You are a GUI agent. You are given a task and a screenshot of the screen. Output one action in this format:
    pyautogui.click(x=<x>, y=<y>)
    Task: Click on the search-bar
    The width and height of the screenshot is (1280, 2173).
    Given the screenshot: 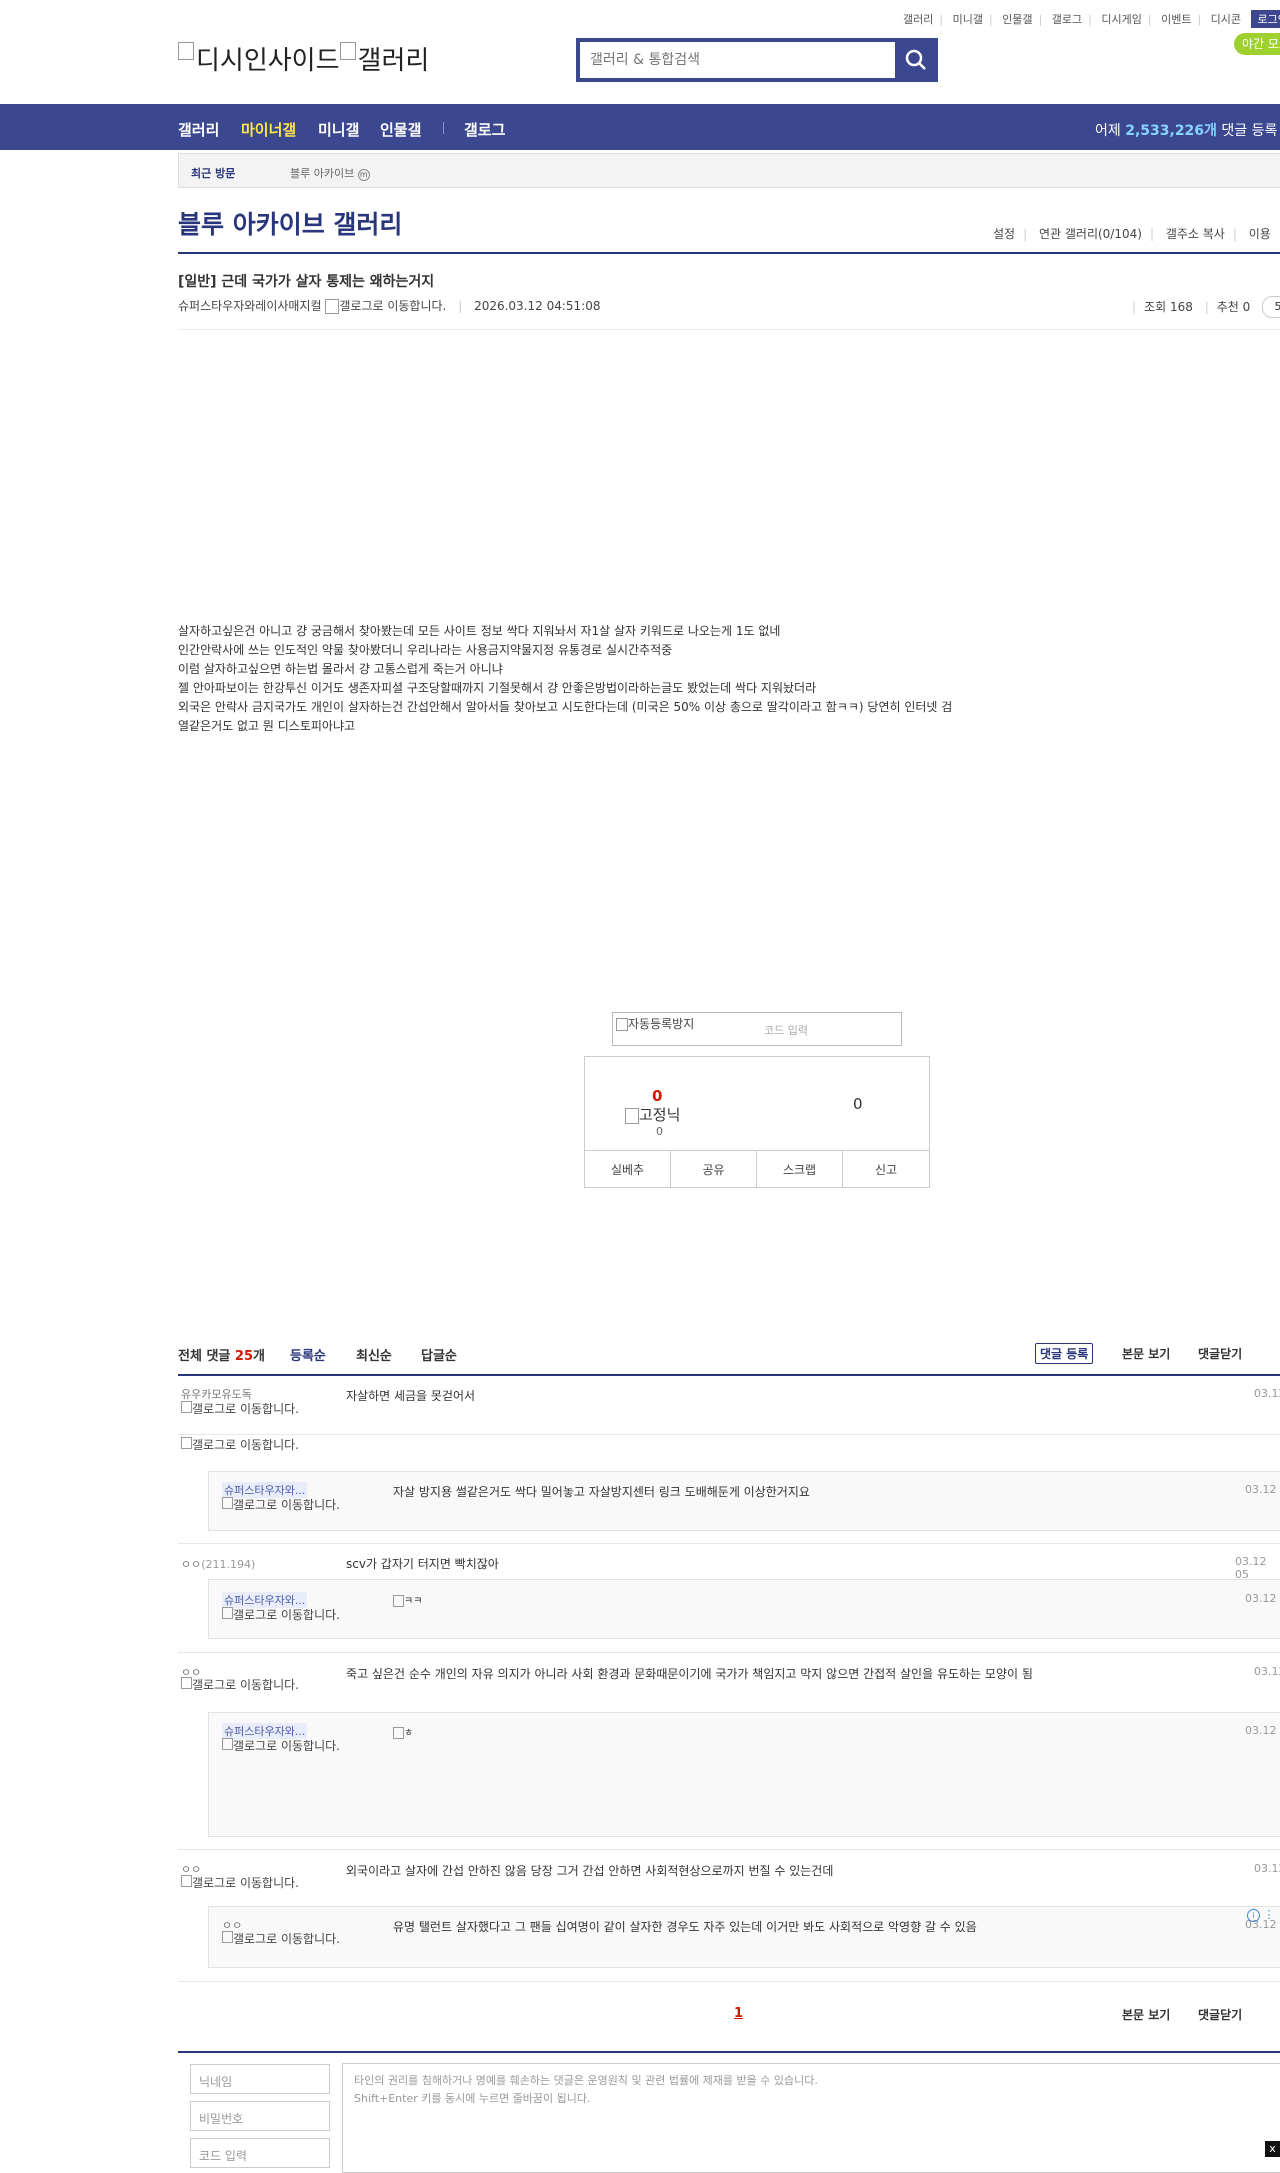 What is the action you would take?
    pyautogui.click(x=757, y=60)
    